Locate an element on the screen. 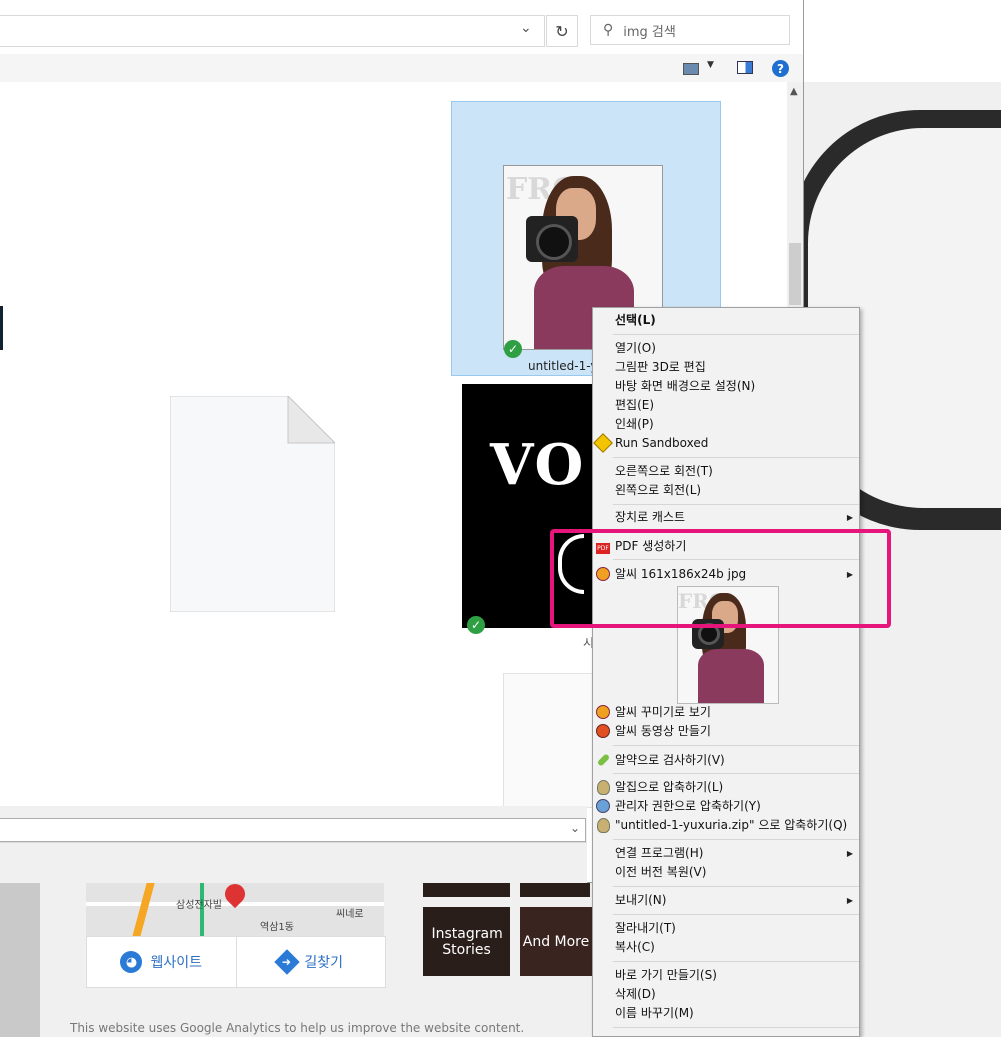 The width and height of the screenshot is (1001, 1037). menu-item-send-to: 보내기(N) is located at coordinates (640, 900).